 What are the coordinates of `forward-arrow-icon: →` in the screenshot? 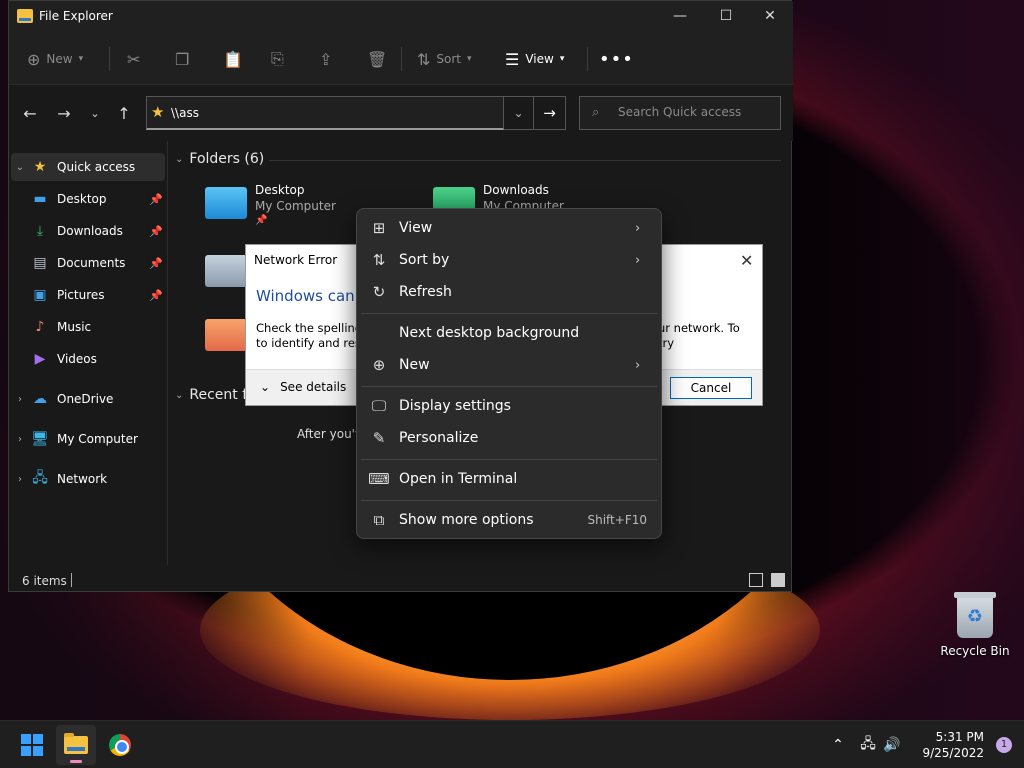 It's located at (64, 114).